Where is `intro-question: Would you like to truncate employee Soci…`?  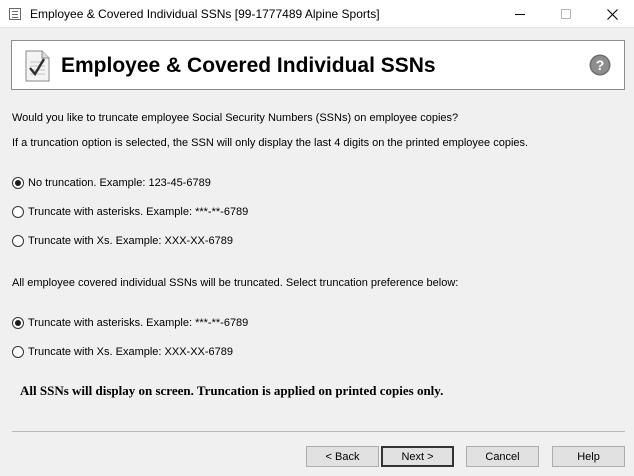 intro-question: Would you like to truncate employee Soci… is located at coordinates (235, 118).